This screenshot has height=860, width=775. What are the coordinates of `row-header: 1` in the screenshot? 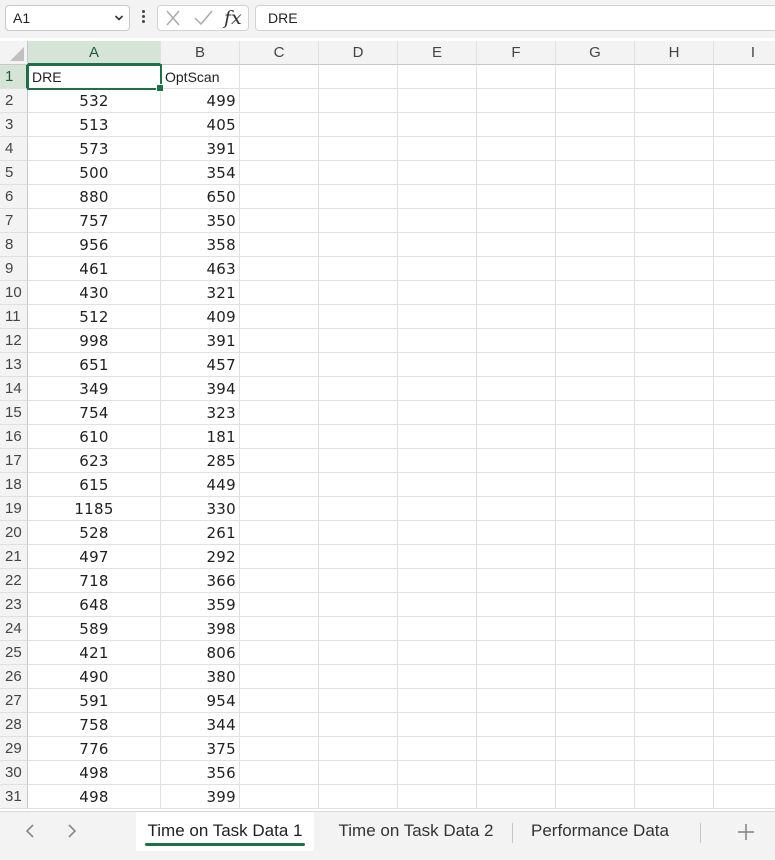 It's located at (14, 77).